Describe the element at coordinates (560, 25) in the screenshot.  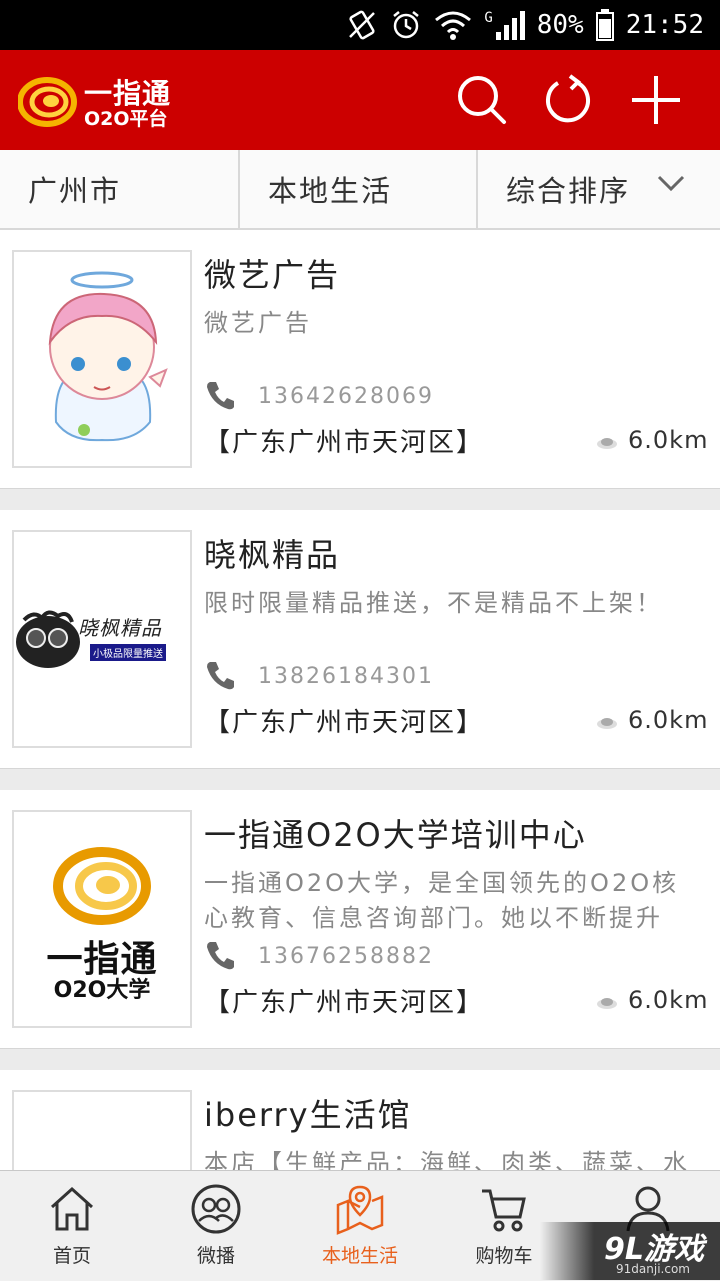
I see `battery-percent: 80%` at that location.